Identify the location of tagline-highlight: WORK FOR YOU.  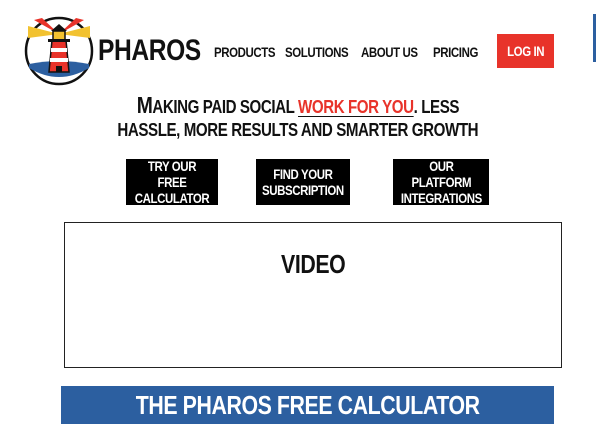
(356, 107).